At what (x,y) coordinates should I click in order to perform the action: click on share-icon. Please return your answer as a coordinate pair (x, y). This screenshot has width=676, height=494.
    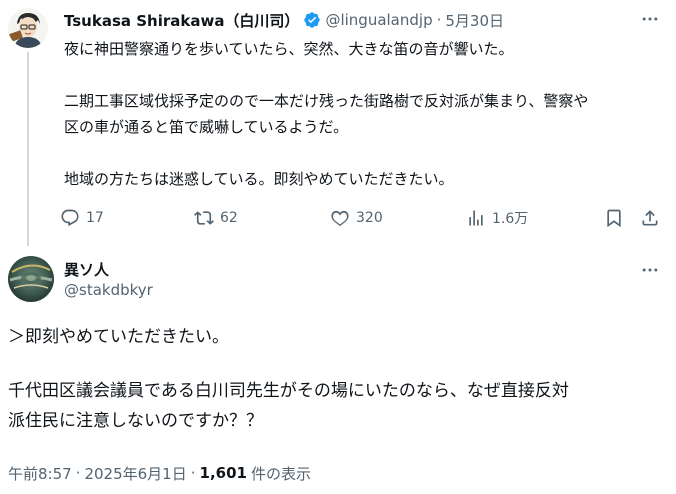
    Looking at the image, I should click on (650, 218).